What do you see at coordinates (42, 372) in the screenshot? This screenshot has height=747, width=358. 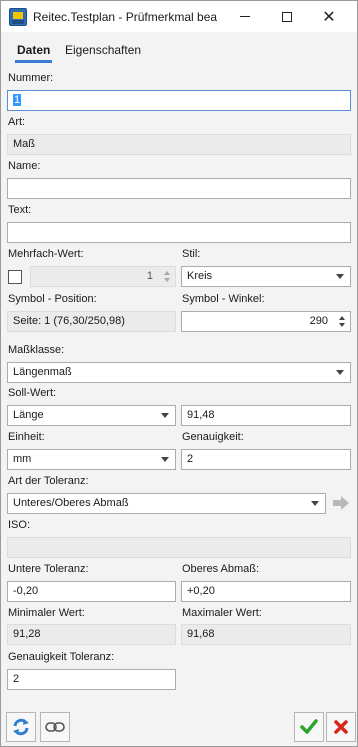 I see `massklasse-value: Längenmaß` at bounding box center [42, 372].